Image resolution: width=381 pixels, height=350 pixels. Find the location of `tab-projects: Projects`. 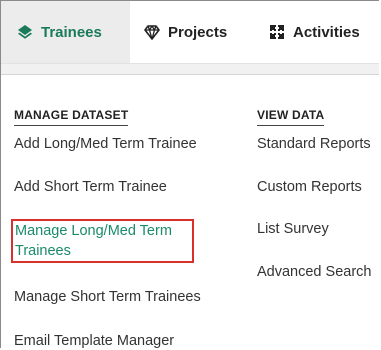

tab-projects: Projects is located at coordinates (185, 32).